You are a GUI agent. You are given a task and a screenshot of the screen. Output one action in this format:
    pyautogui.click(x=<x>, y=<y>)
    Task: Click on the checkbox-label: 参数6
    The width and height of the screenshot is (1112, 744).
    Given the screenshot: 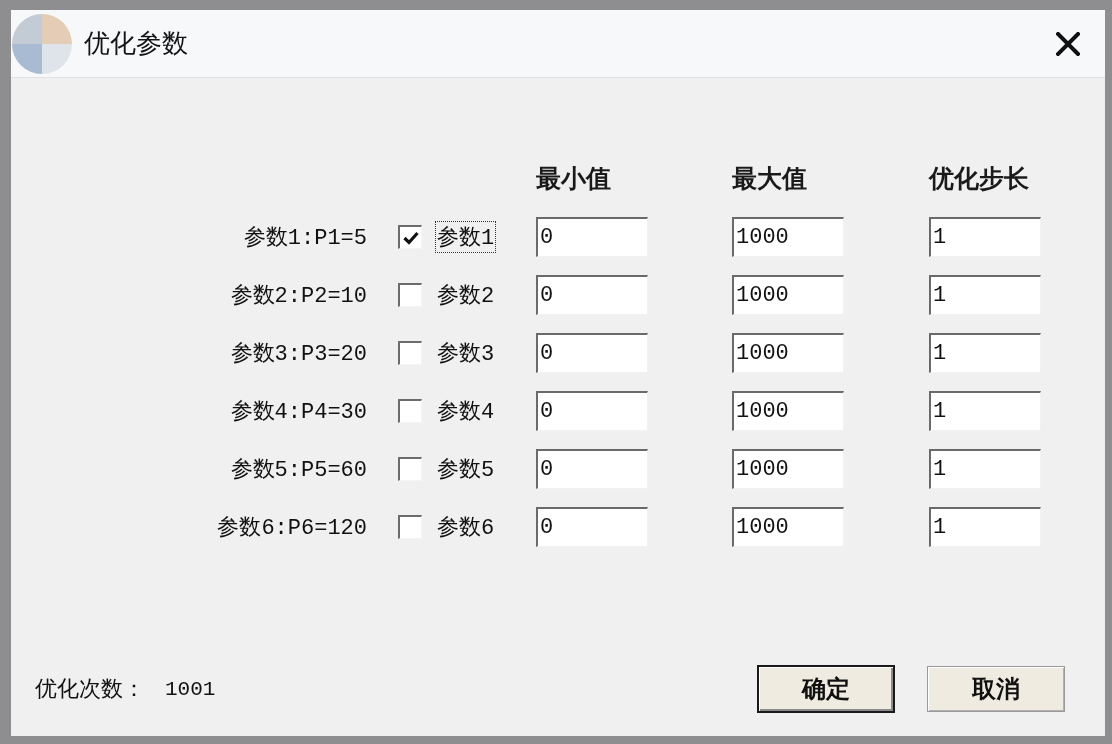 What is the action you would take?
    pyautogui.click(x=466, y=527)
    